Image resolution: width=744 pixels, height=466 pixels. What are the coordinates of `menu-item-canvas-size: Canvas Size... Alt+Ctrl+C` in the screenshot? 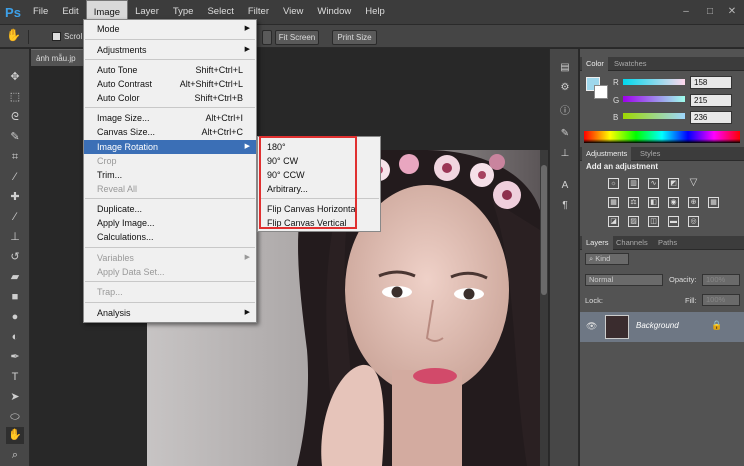 It's located at (170, 132).